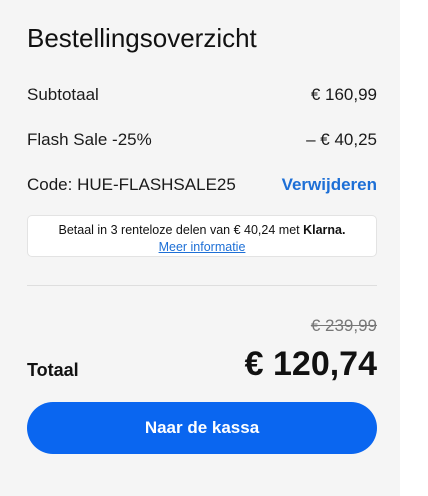 The image size is (428, 496). Describe the element at coordinates (202, 95) in the screenshot. I see `subtotal-row: Subtotaal € 160,99` at that location.